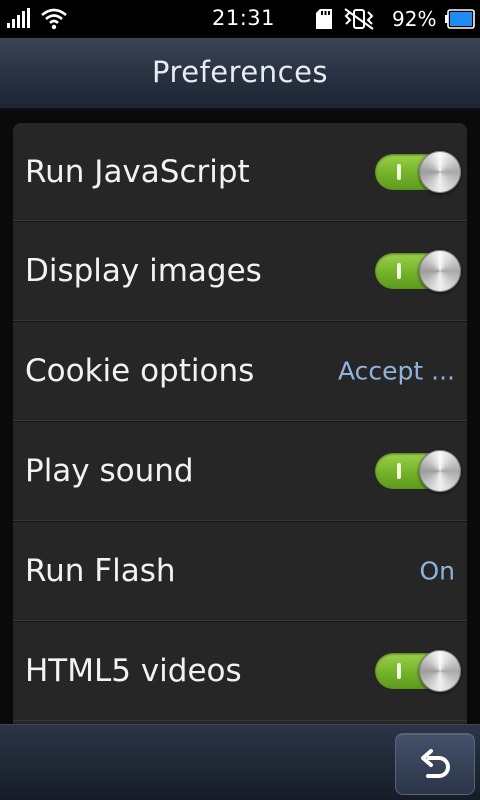 Image resolution: width=480 pixels, height=800 pixels. I want to click on sd-card-icon, so click(324, 19).